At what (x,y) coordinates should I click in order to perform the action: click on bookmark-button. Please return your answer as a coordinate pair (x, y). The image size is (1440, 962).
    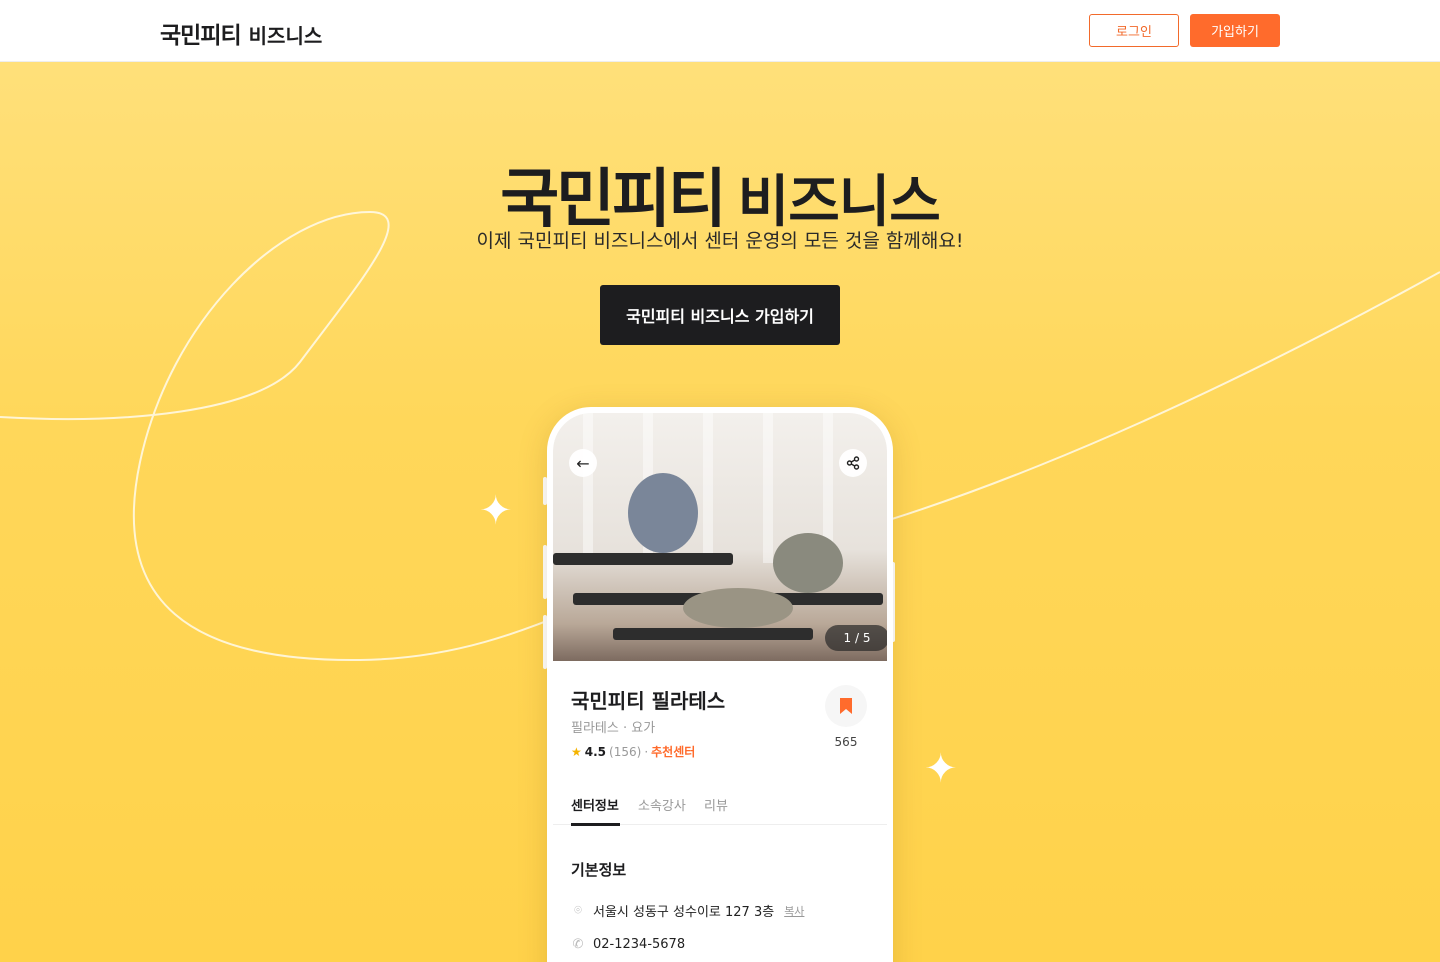
    Looking at the image, I should click on (846, 706).